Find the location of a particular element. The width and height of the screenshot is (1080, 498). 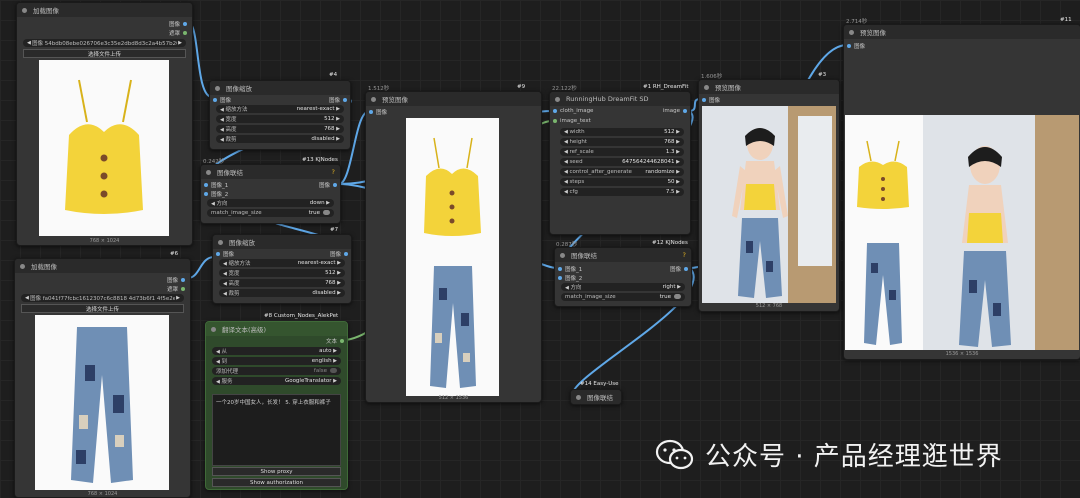

stacked-garments-image is located at coordinates (452, 257).